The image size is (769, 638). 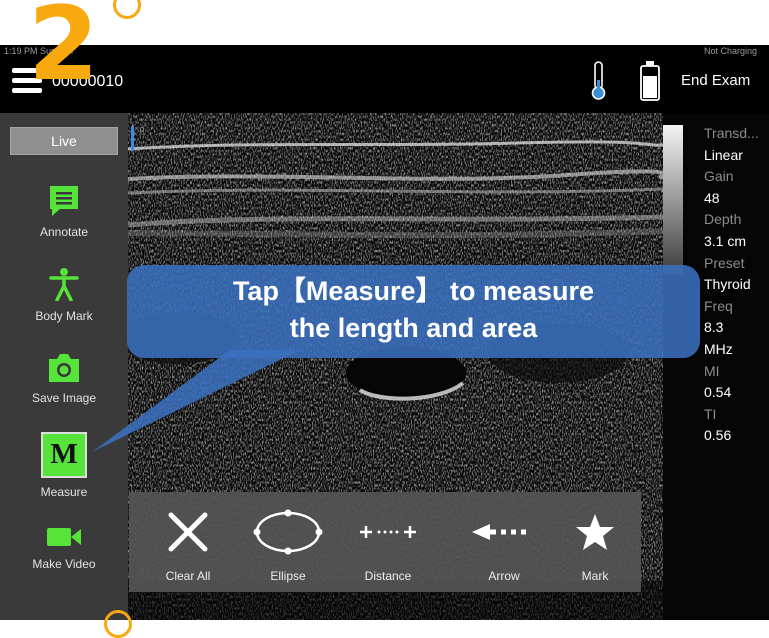 What do you see at coordinates (413, 291) in the screenshot?
I see `callout-line-1: Tap【Measure】 to measure` at bounding box center [413, 291].